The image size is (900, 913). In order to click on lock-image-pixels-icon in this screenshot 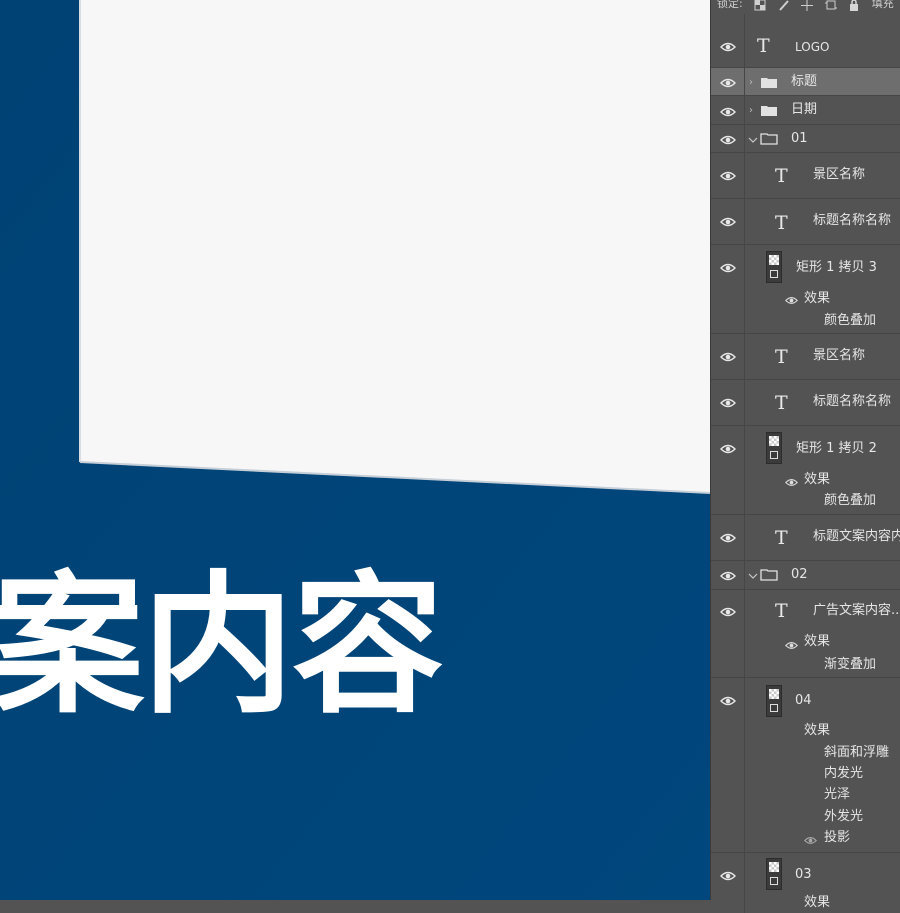, I will do `click(784, 5)`.